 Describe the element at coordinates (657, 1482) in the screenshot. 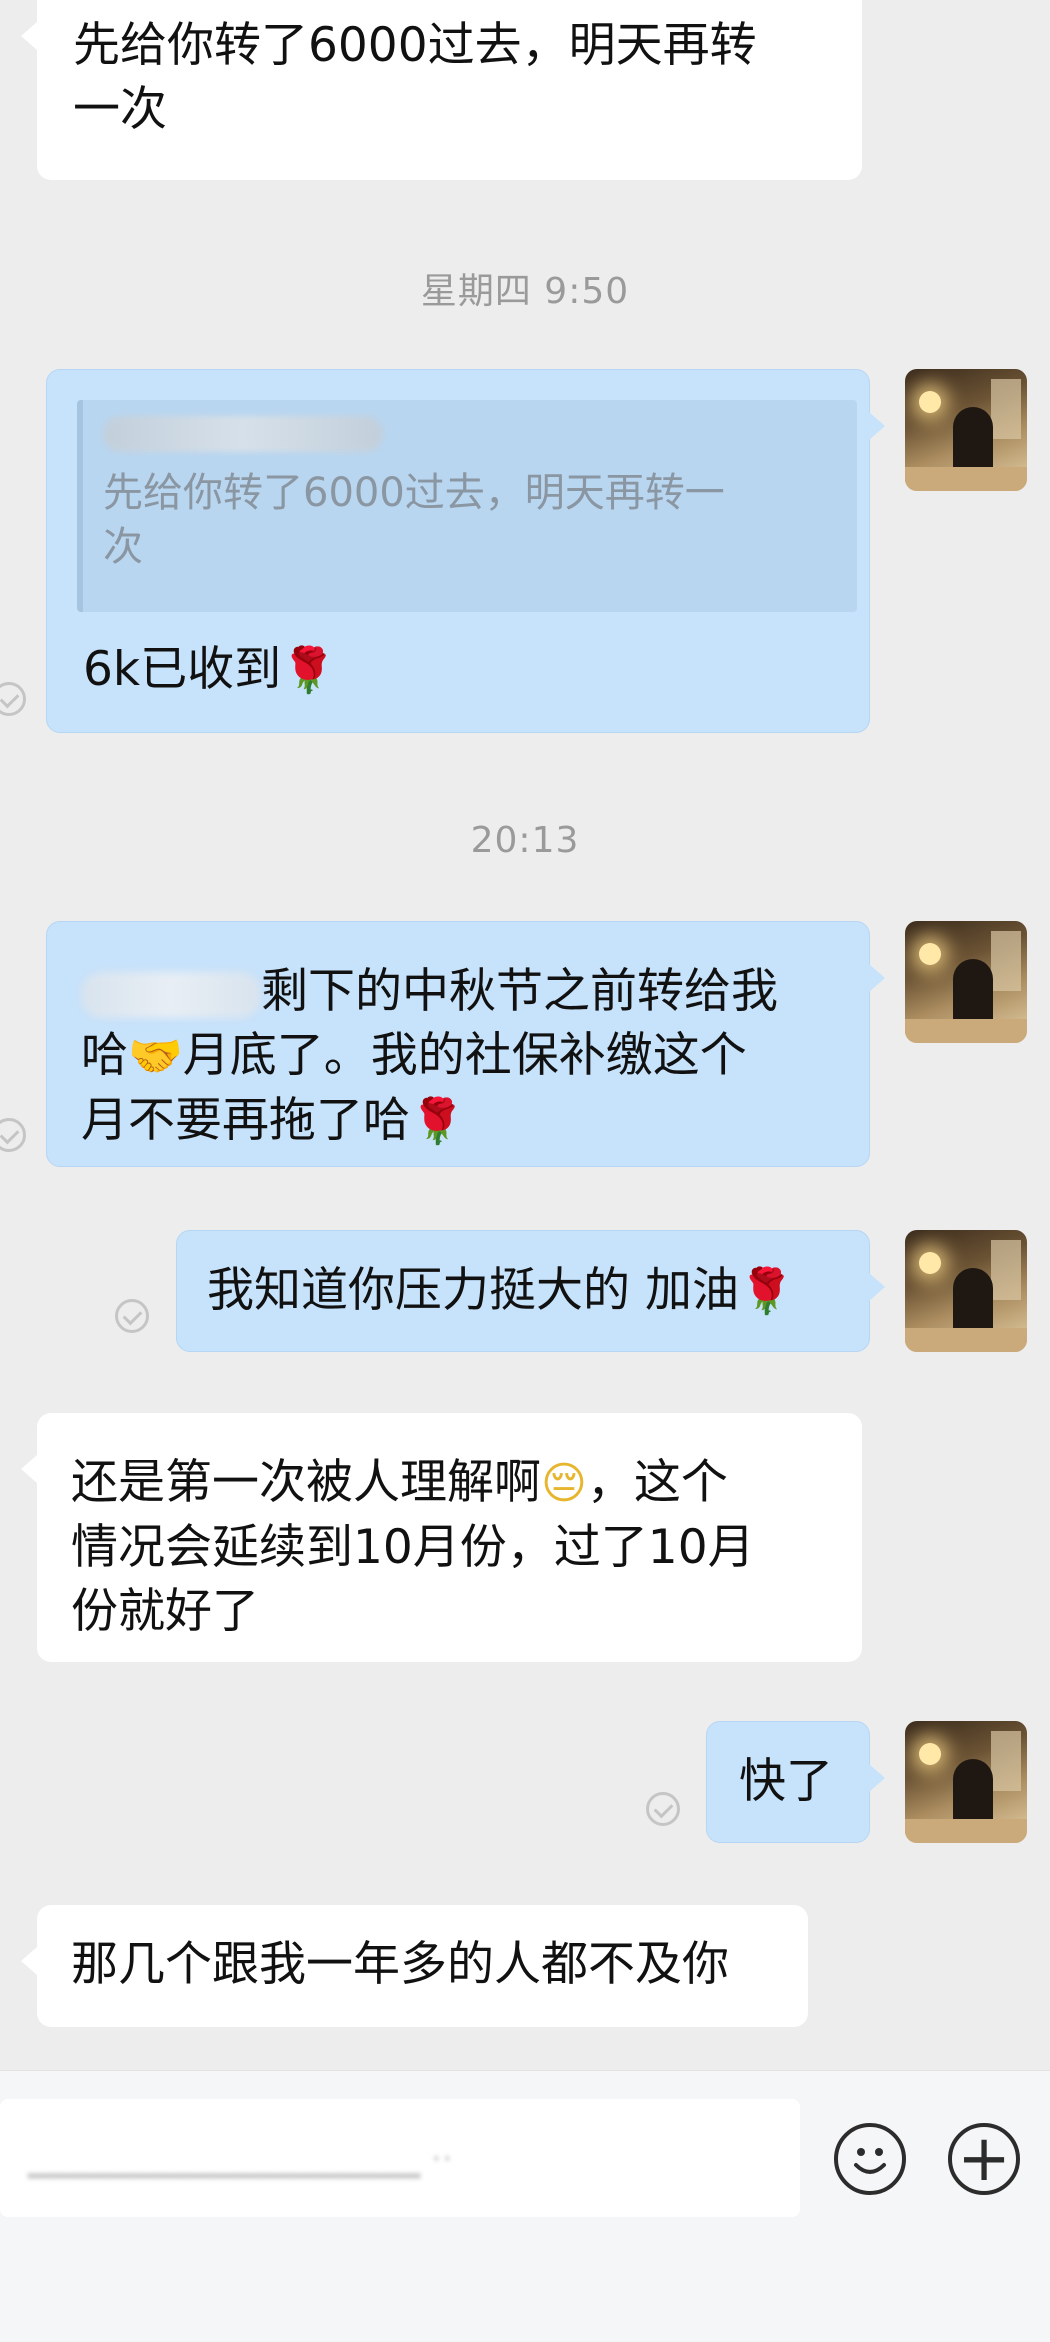

I see `message-text: ，这个` at that location.